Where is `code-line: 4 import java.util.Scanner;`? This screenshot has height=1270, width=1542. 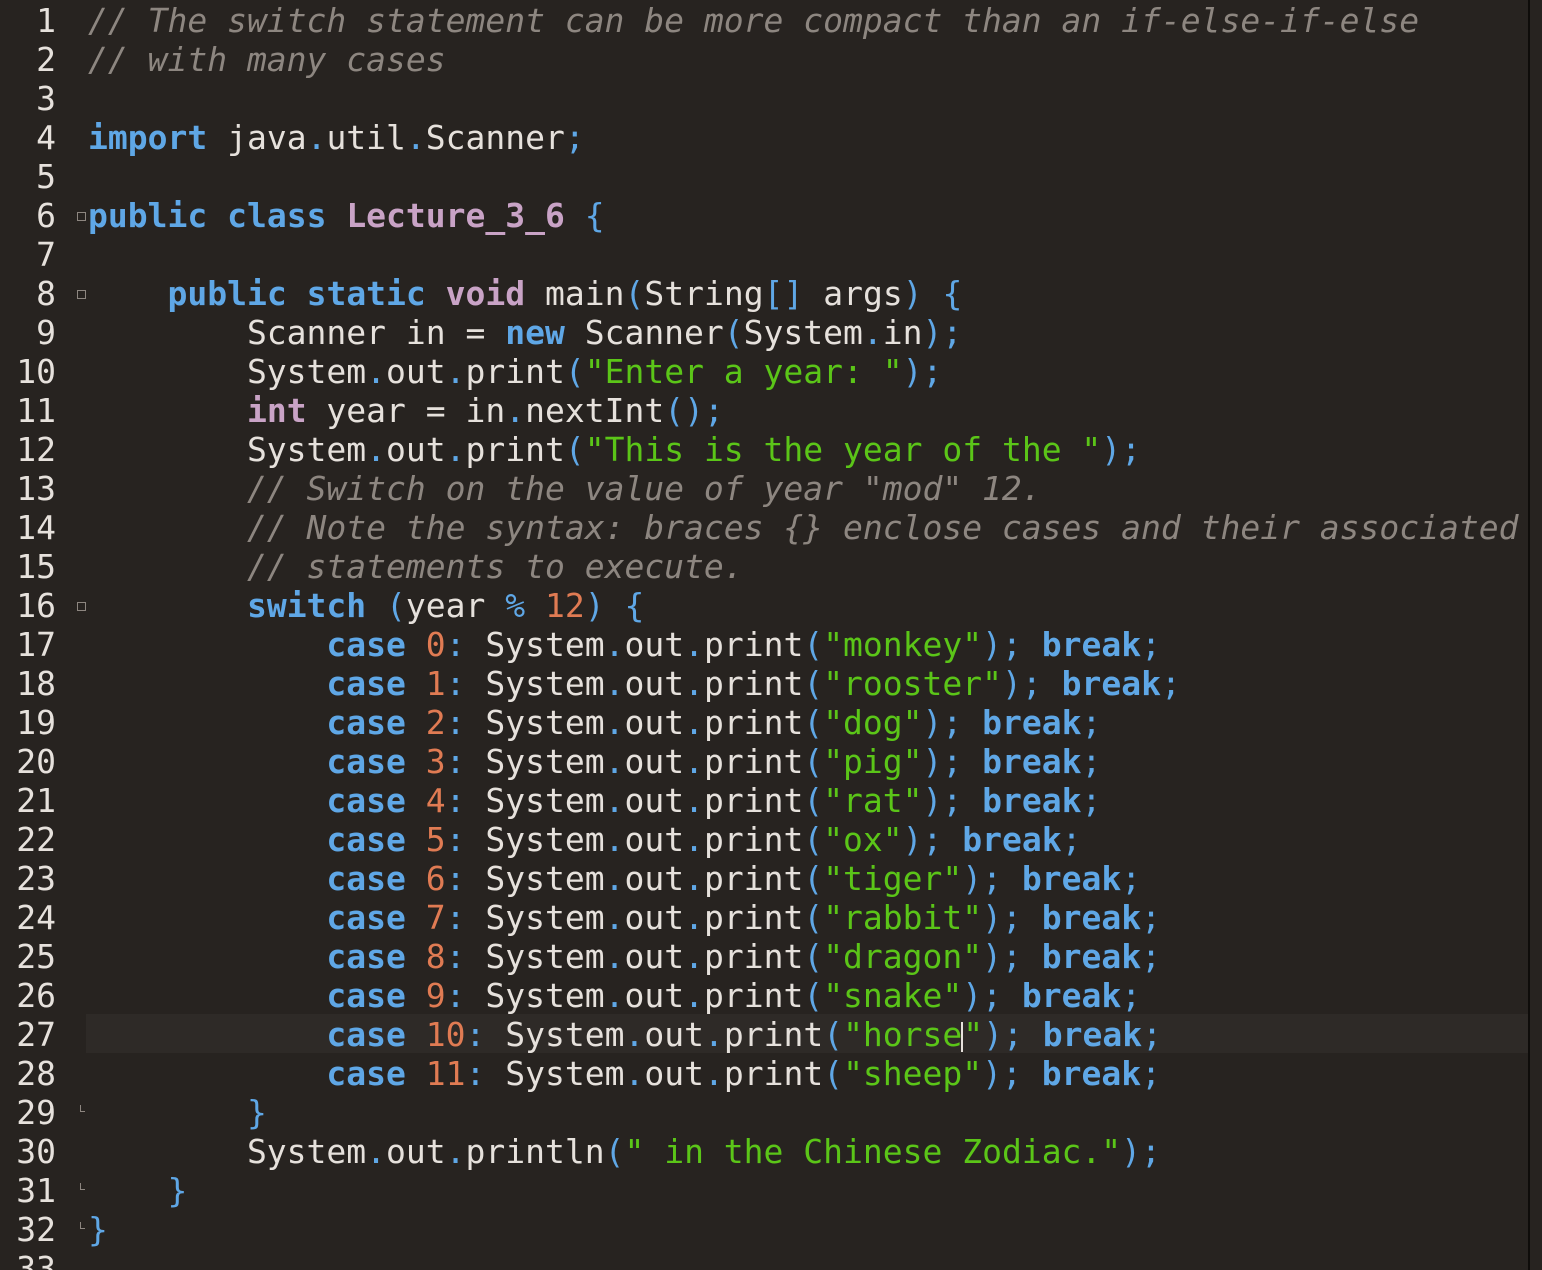 code-line: 4 import java.util.Scanner; is located at coordinates (764, 137).